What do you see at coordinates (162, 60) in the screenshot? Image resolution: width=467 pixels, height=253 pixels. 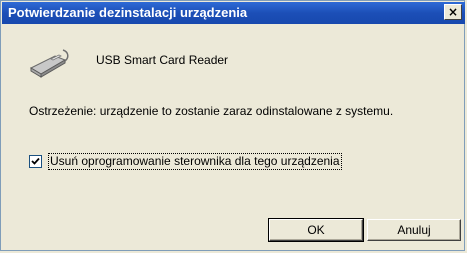 I see `device-name: USB Smart Card Reader` at bounding box center [162, 60].